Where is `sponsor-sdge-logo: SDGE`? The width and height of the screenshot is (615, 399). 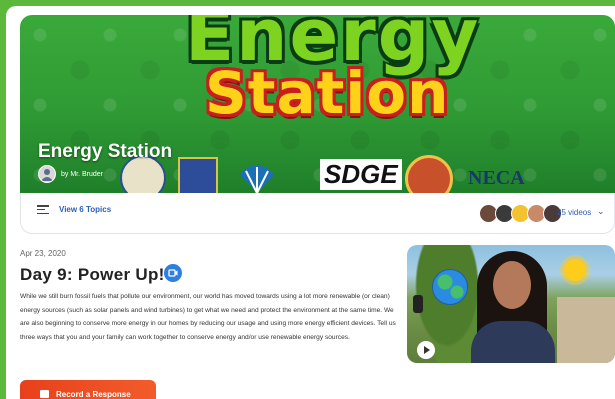 sponsor-sdge-logo: SDGE is located at coordinates (361, 174).